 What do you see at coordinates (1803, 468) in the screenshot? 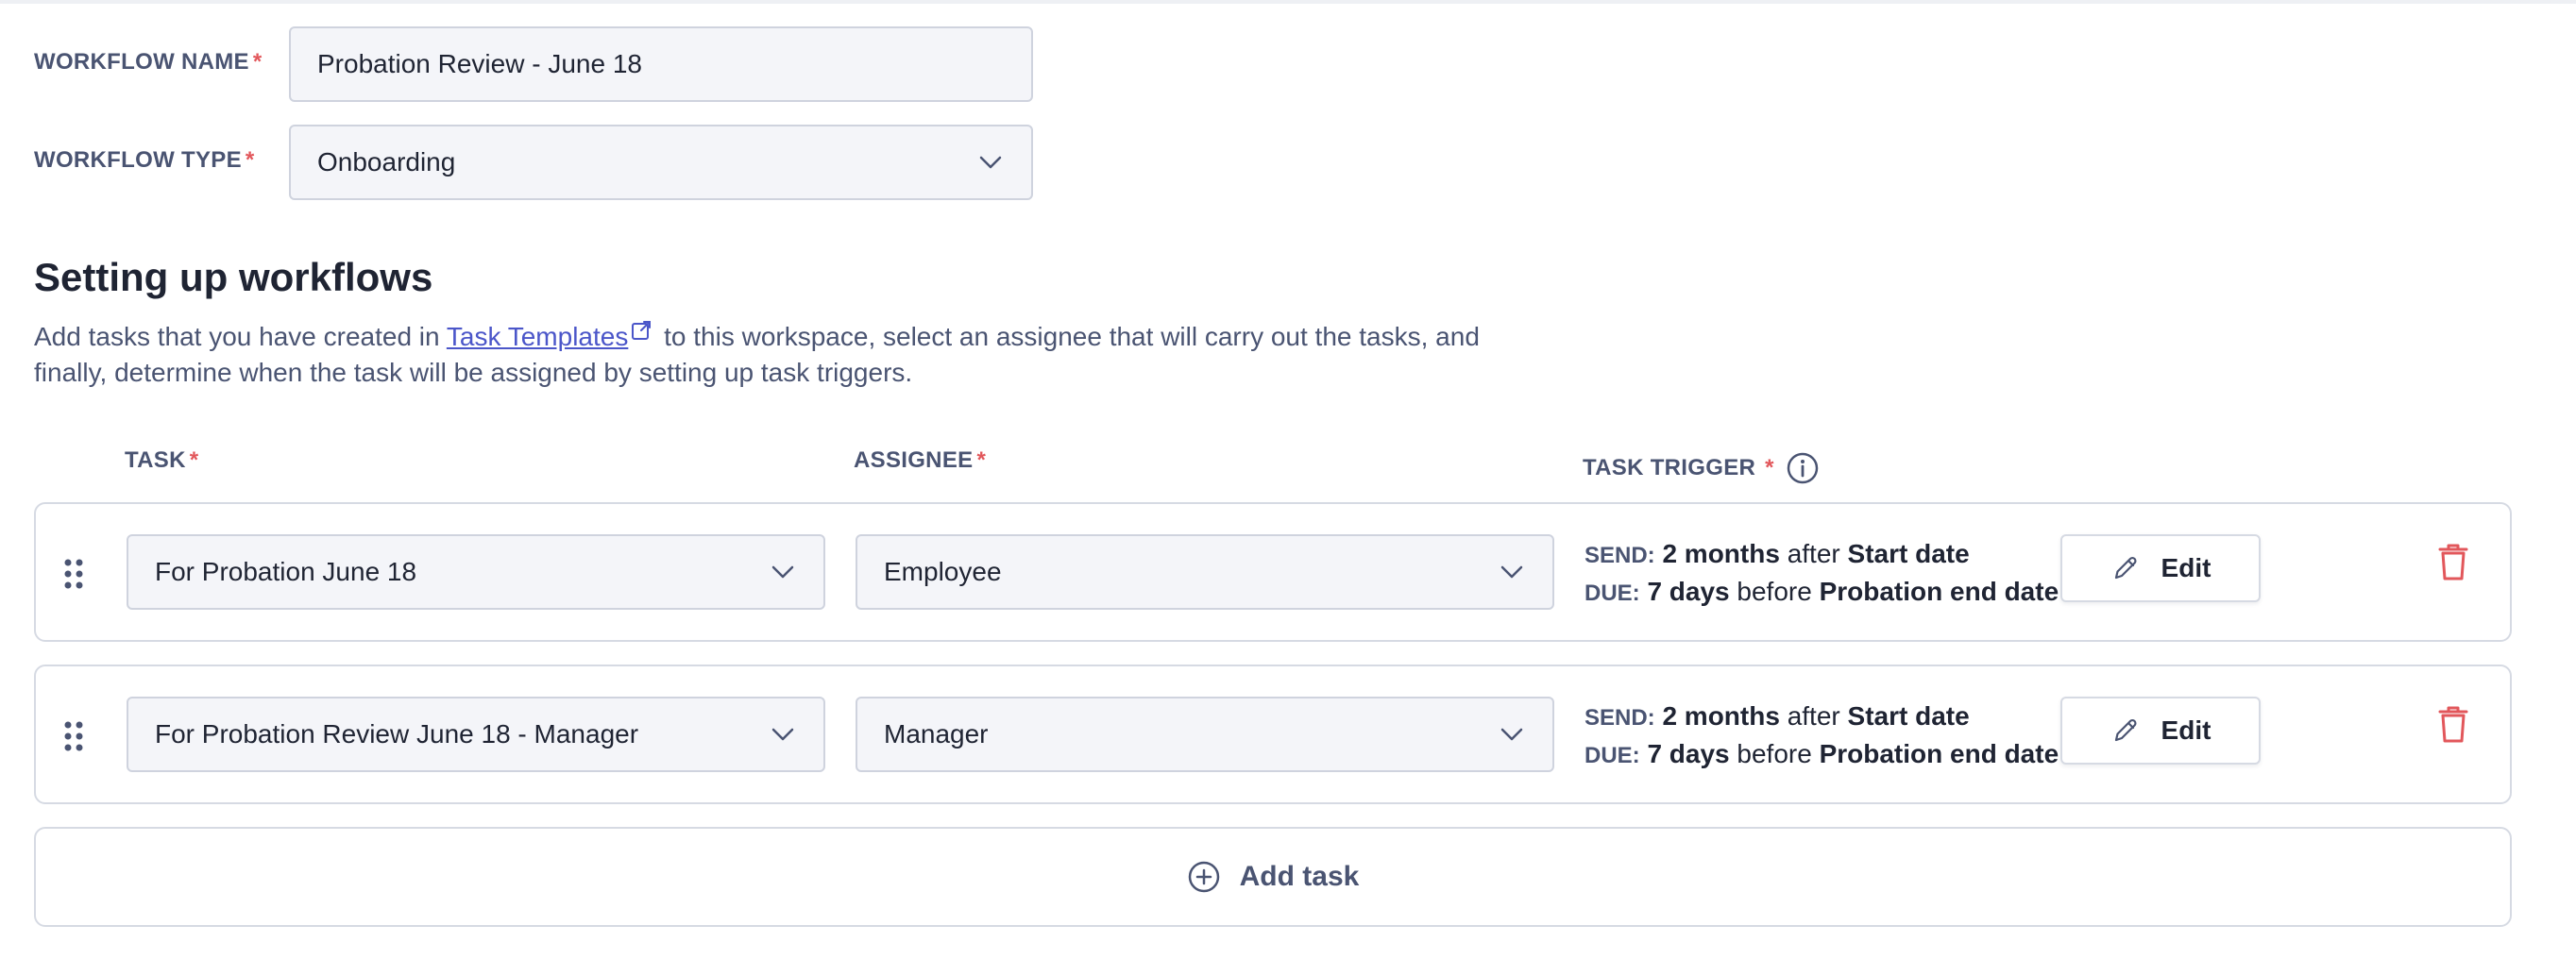
I see `info-icon` at bounding box center [1803, 468].